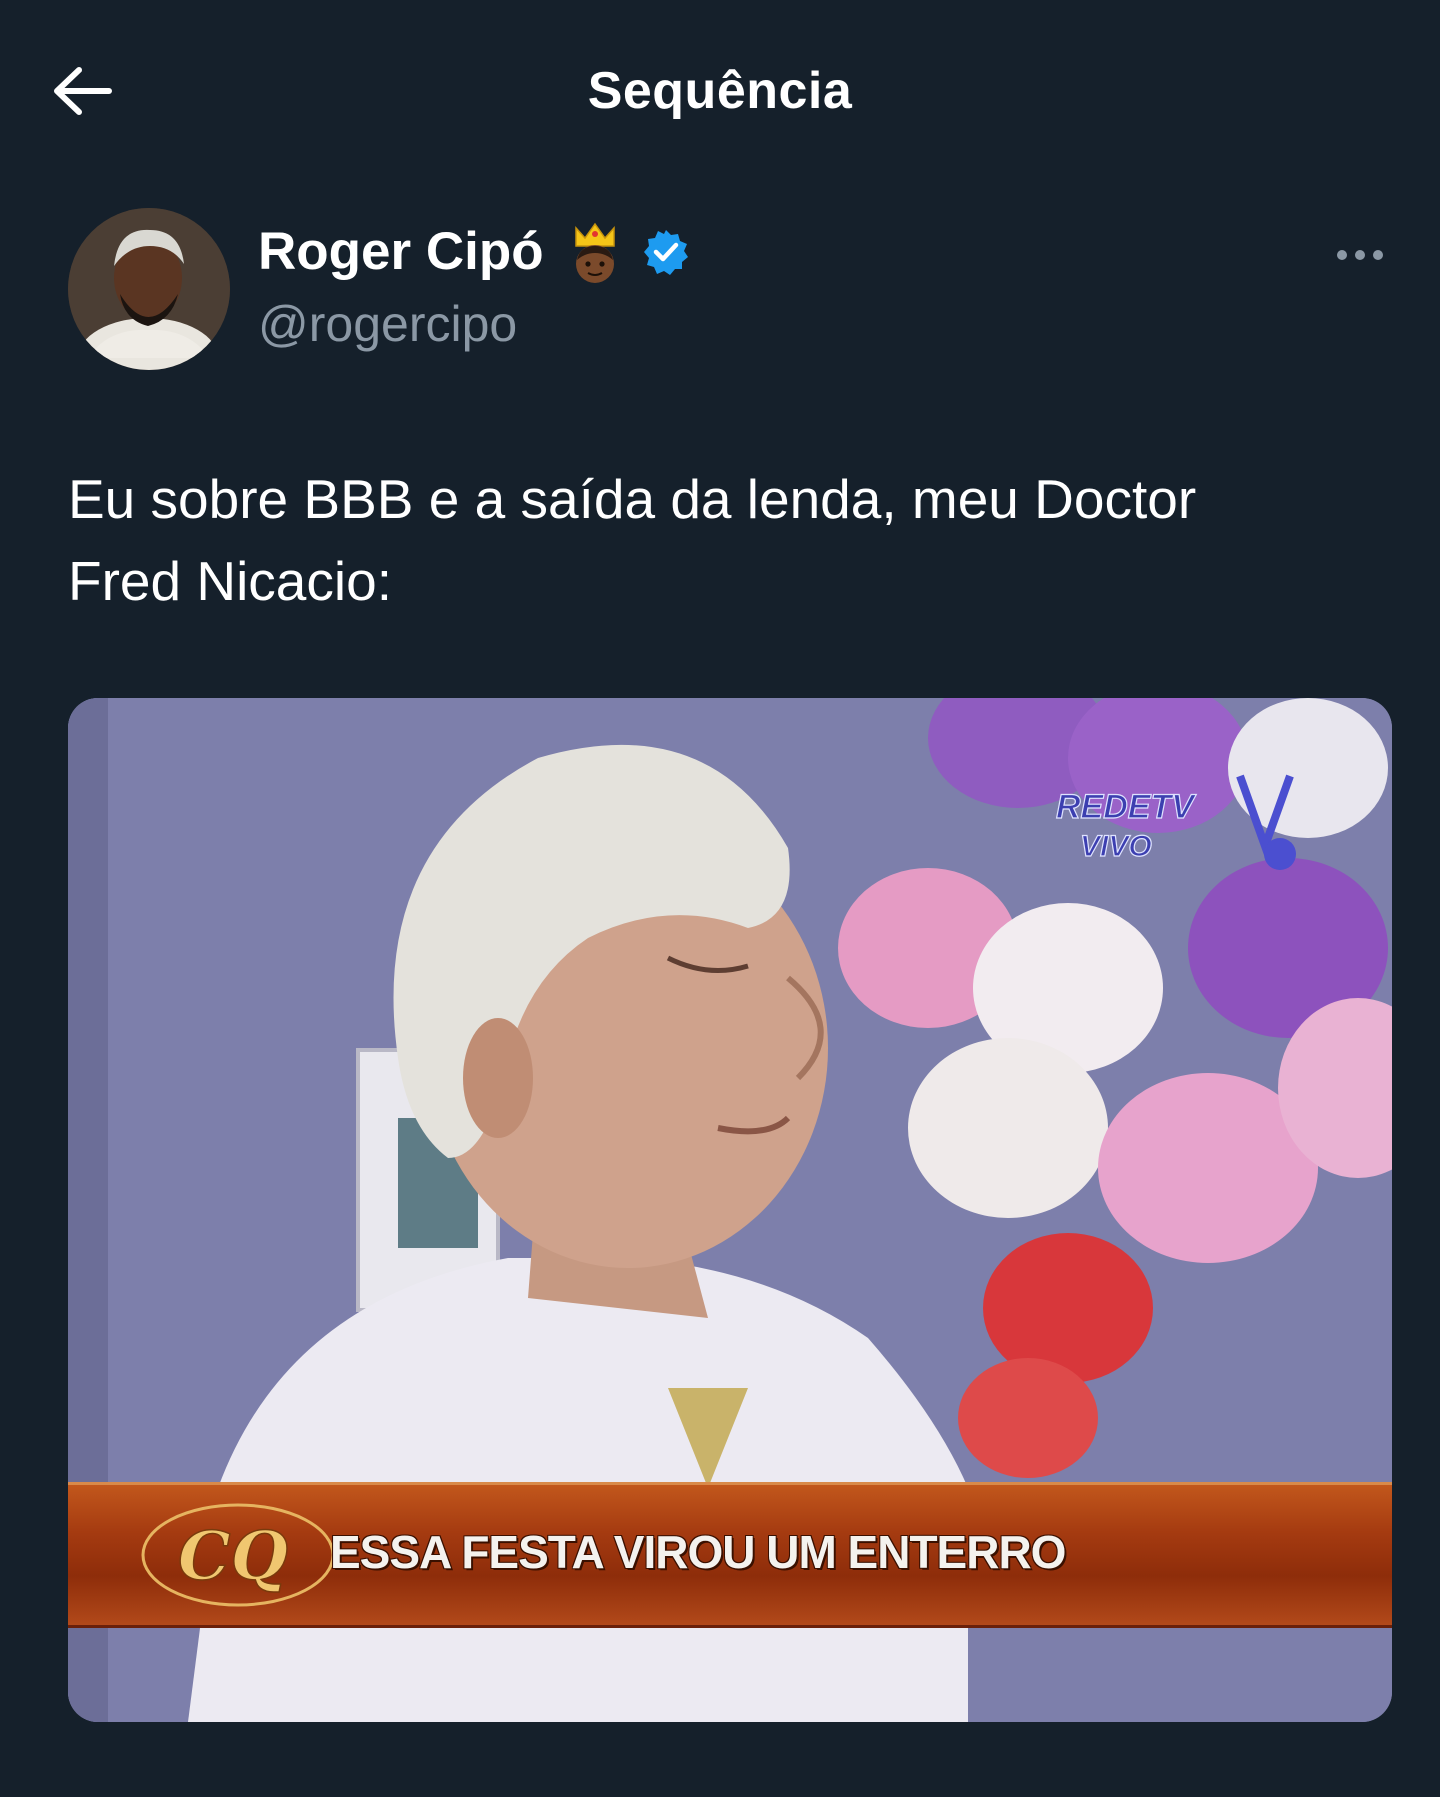 The image size is (1440, 1797). What do you see at coordinates (665, 252) in the screenshot?
I see `verified-badge-icon` at bounding box center [665, 252].